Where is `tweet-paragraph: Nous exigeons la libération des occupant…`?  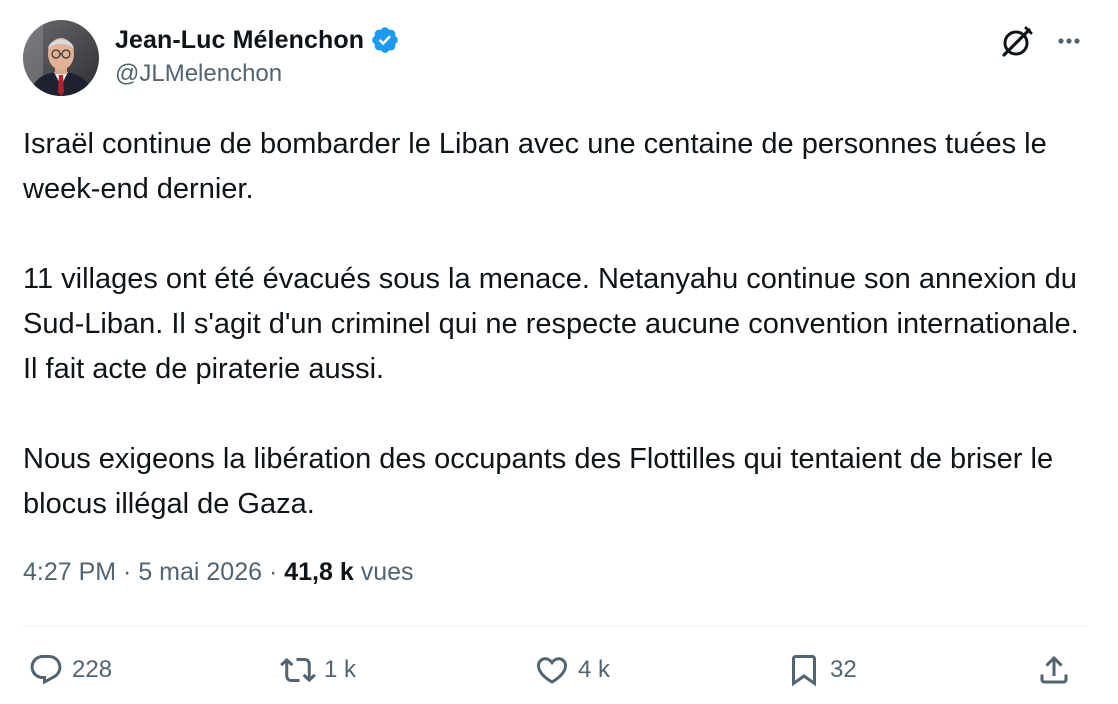 tweet-paragraph: Nous exigeons la libération des occupant… is located at coordinates (538, 481).